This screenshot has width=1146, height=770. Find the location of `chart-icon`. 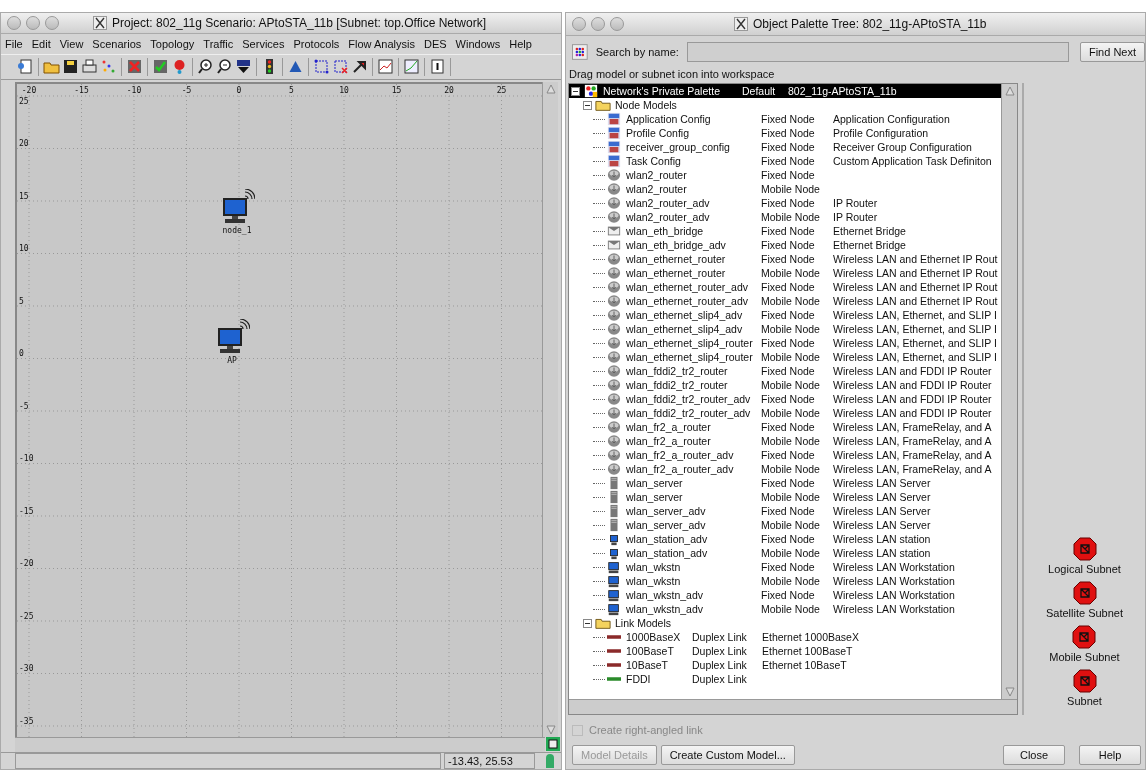

chart-icon is located at coordinates (385, 67).